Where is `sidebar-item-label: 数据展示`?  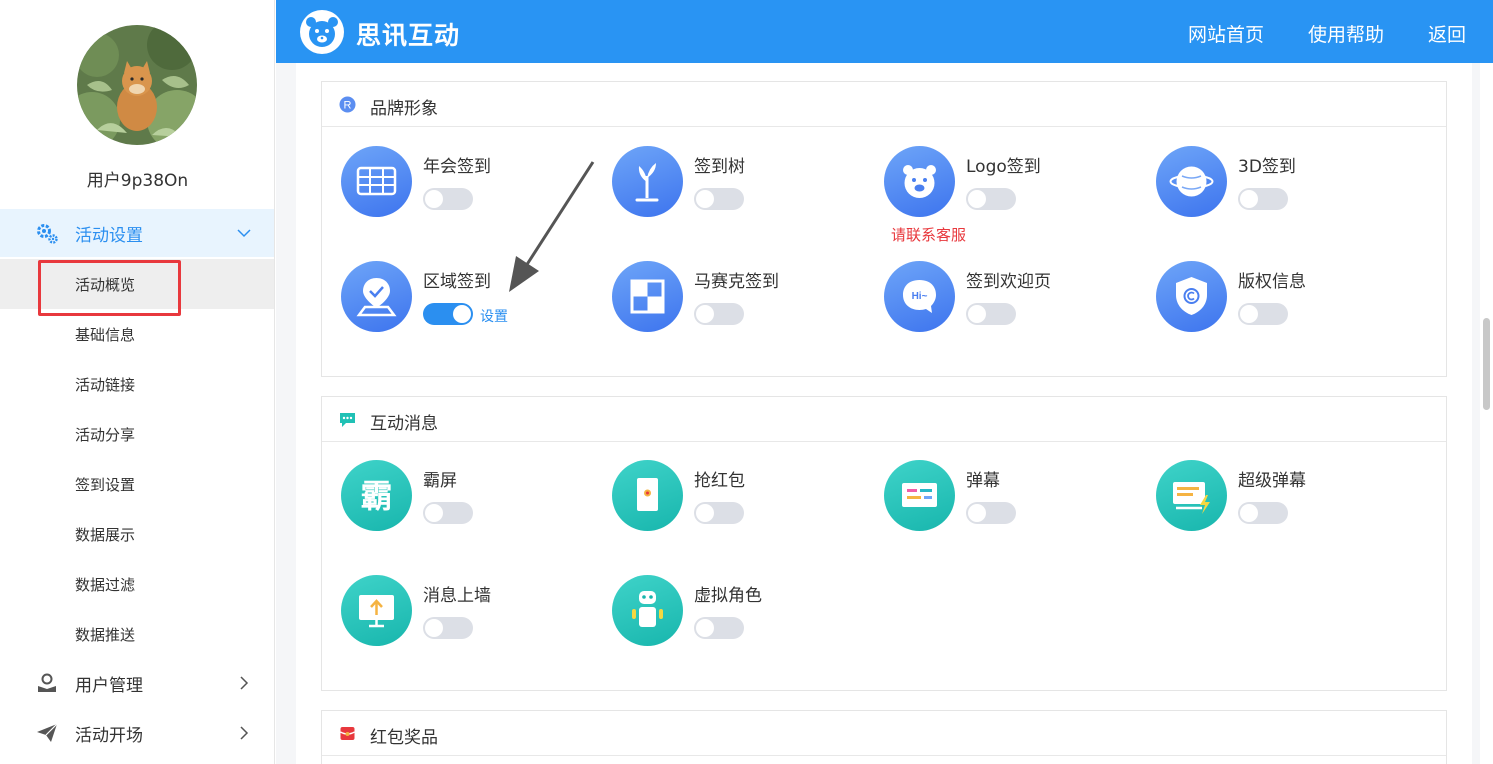
sidebar-item-label: 数据展示 is located at coordinates (105, 534).